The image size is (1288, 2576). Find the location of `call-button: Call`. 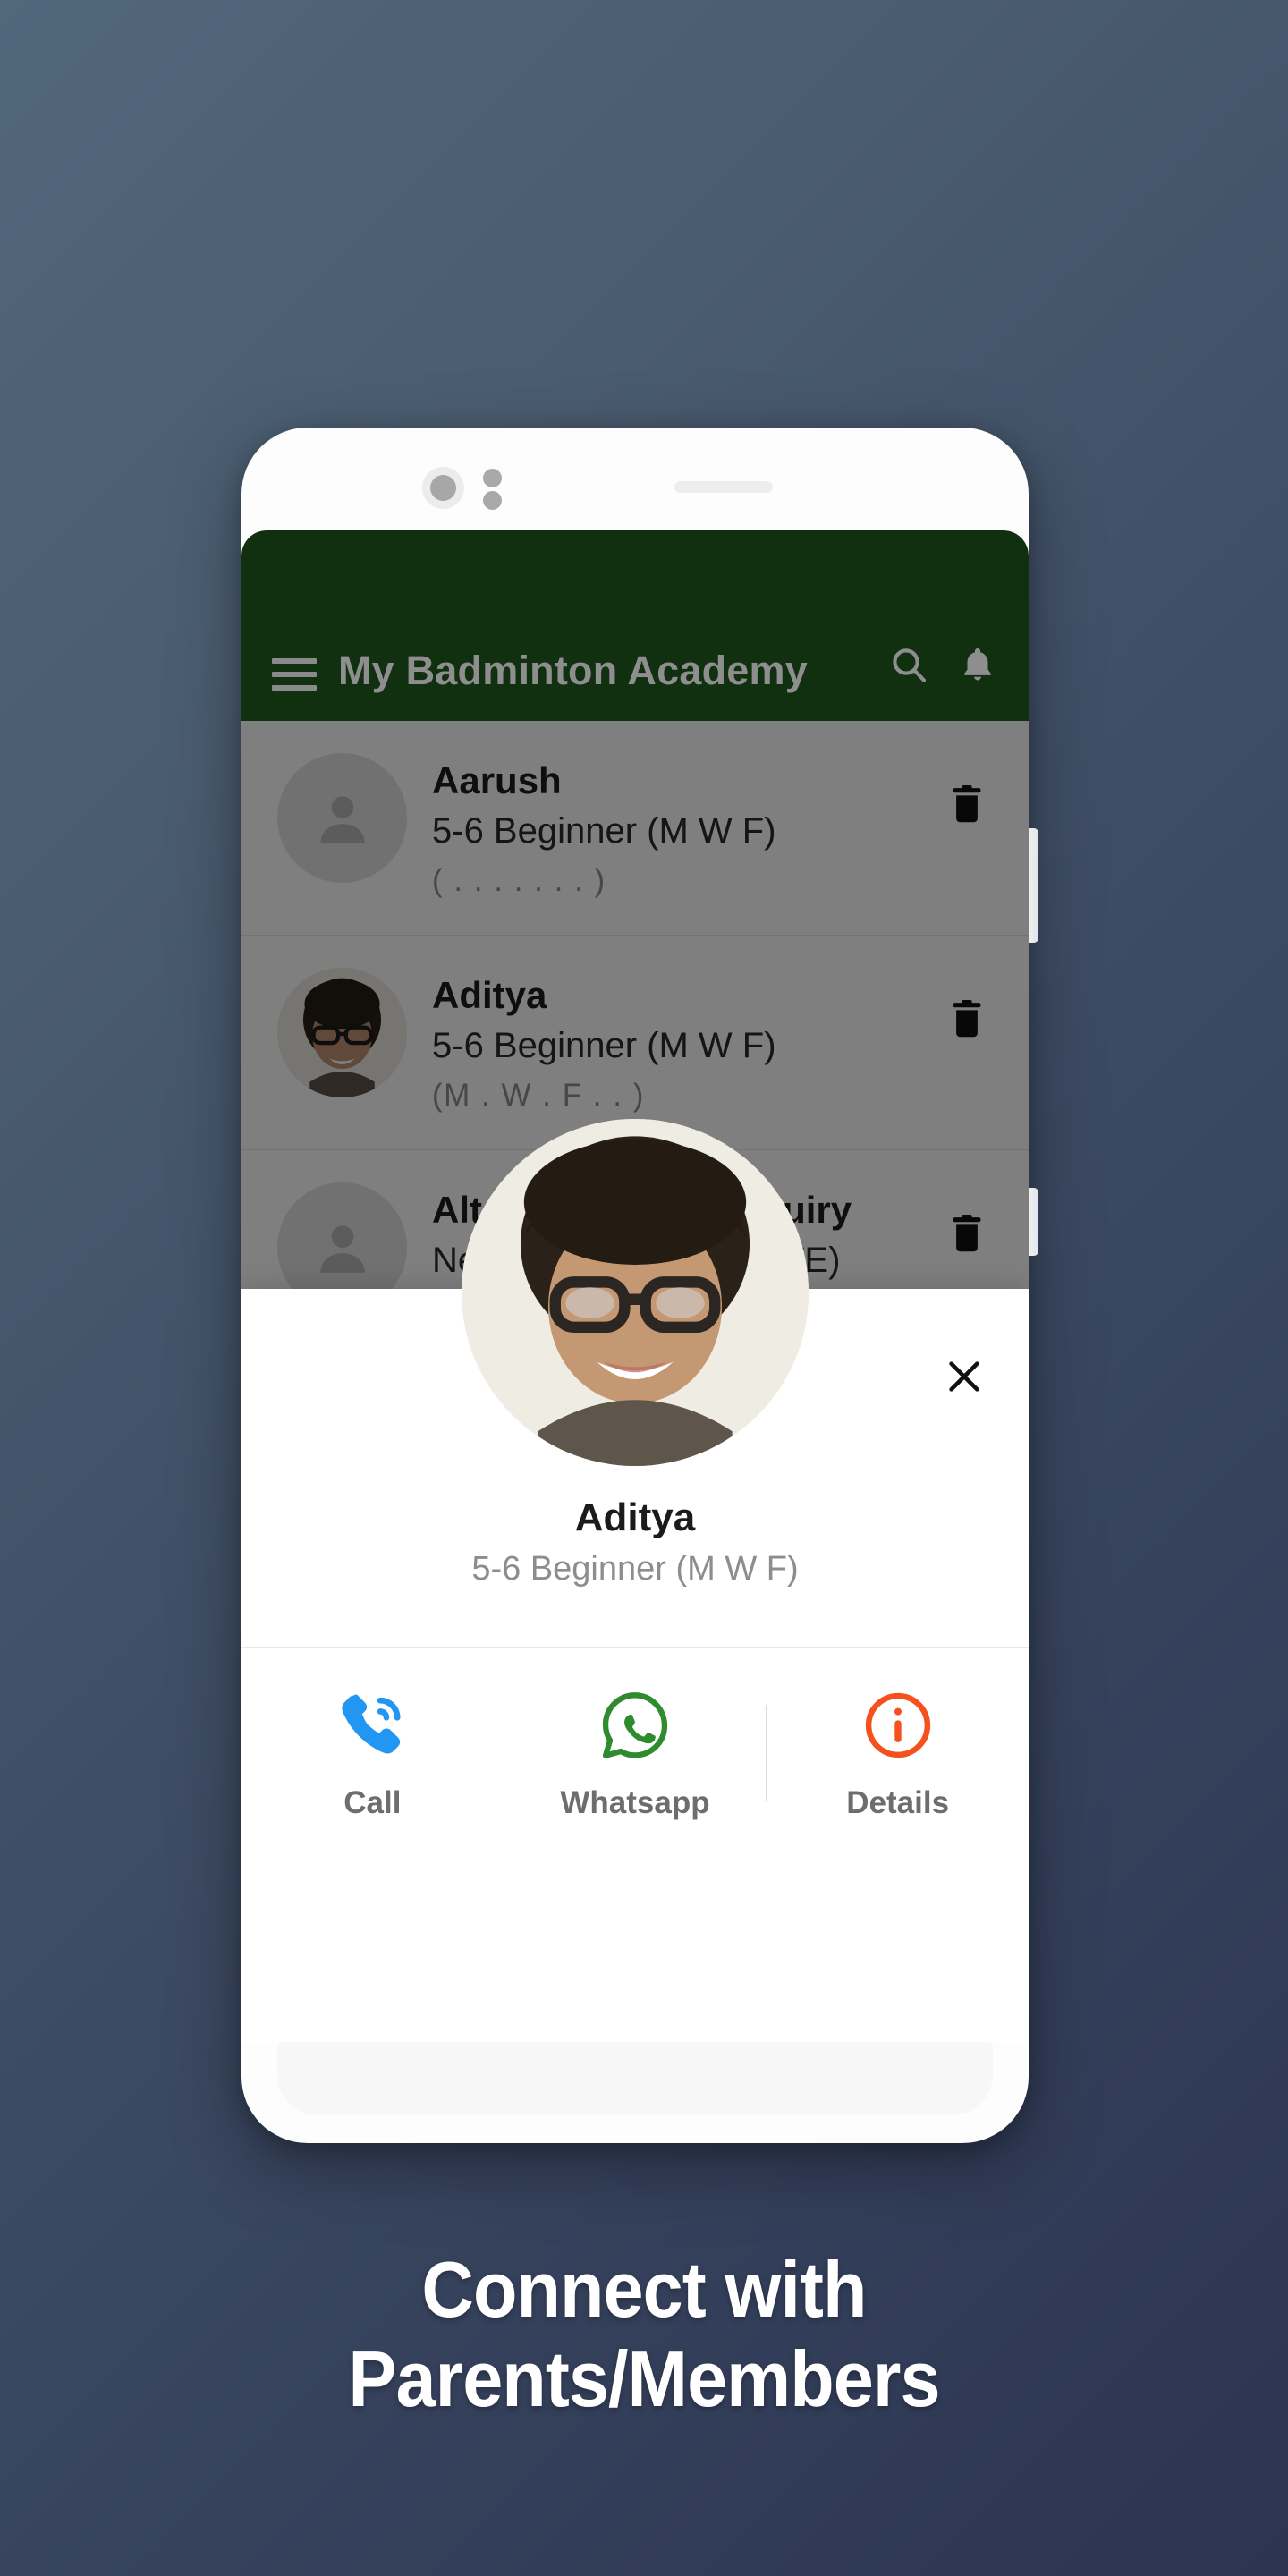

call-button: Call is located at coordinates (373, 1753).